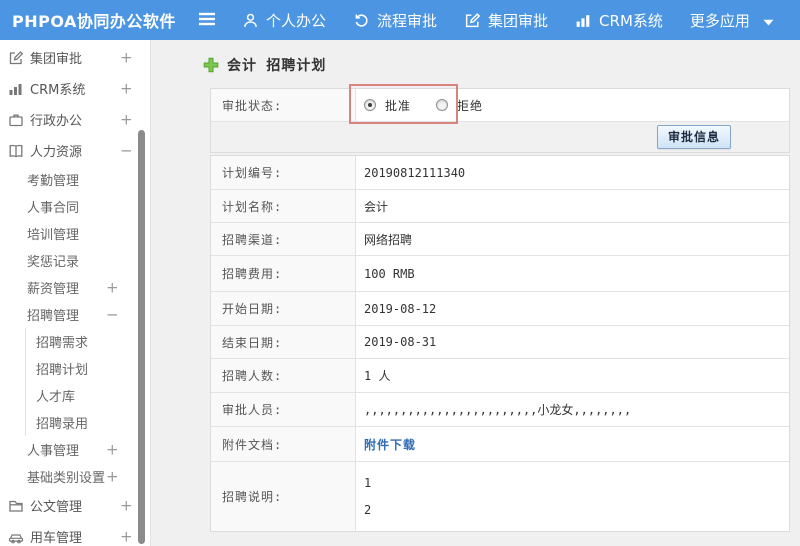  I want to click on approval-status-row: 审批状态: 批准 拒绝, so click(500, 105).